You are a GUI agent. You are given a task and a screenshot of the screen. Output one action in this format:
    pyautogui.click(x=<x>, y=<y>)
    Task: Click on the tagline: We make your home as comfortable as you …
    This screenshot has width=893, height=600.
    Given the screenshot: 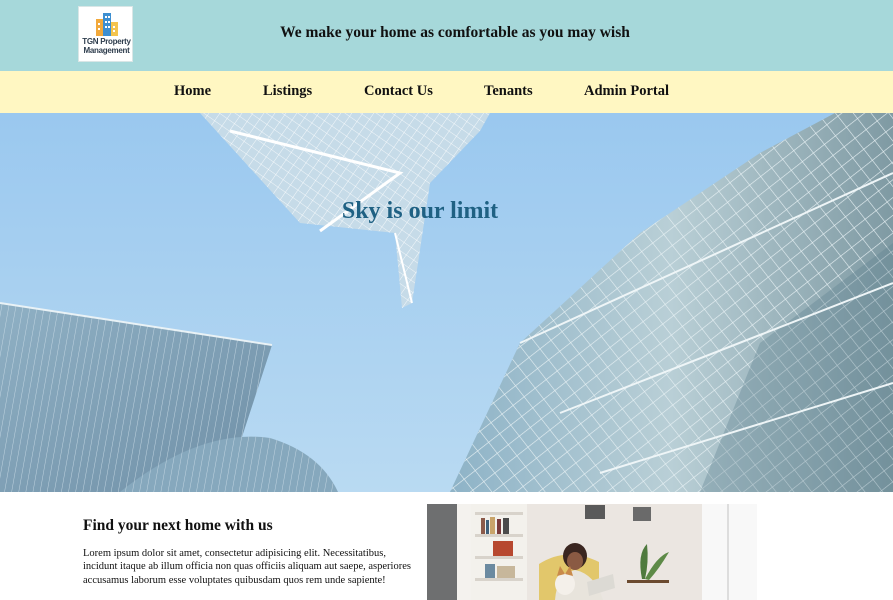 What is the action you would take?
    pyautogui.click(x=455, y=32)
    